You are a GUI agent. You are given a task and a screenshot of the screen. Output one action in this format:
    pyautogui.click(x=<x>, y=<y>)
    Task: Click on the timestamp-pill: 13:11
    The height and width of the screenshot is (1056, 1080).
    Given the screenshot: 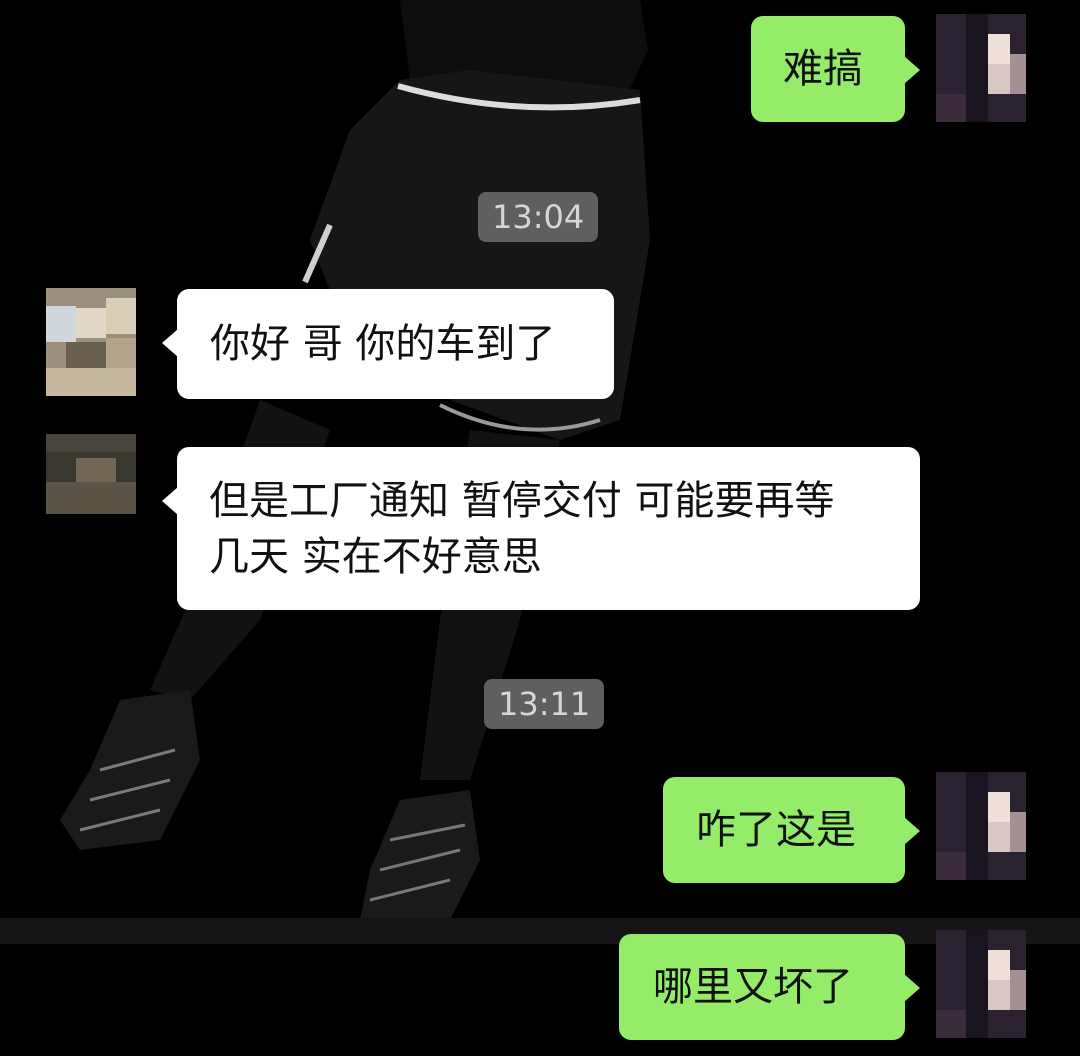 What is the action you would take?
    pyautogui.click(x=544, y=704)
    